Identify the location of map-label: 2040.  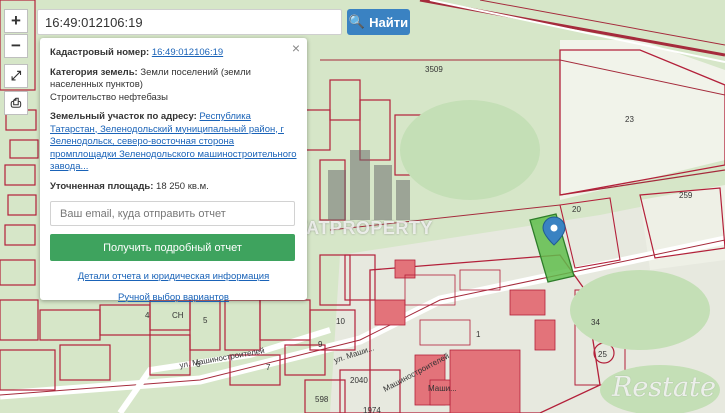
(359, 380).